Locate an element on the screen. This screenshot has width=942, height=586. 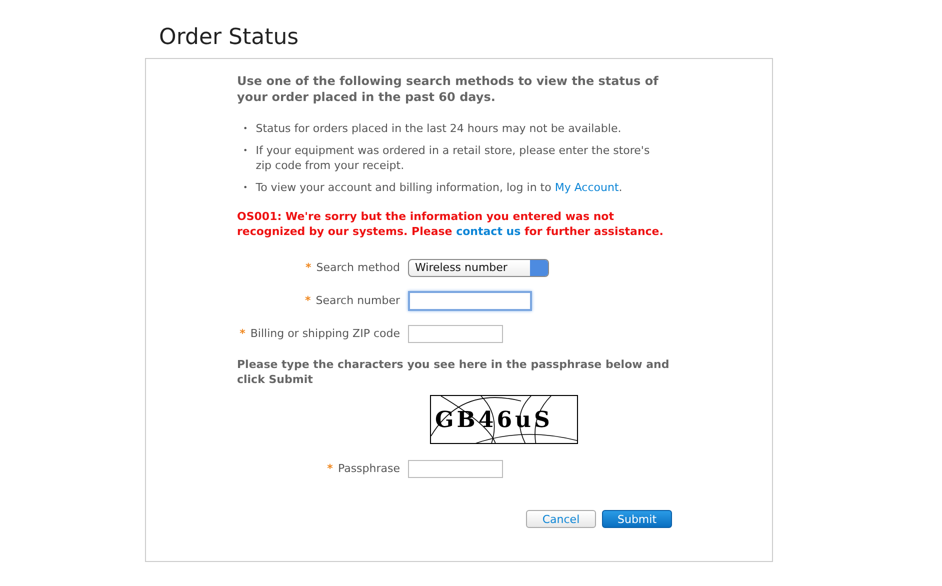
note-item: To view your account and billing information, log in to My Account. is located at coordinates (439, 187).